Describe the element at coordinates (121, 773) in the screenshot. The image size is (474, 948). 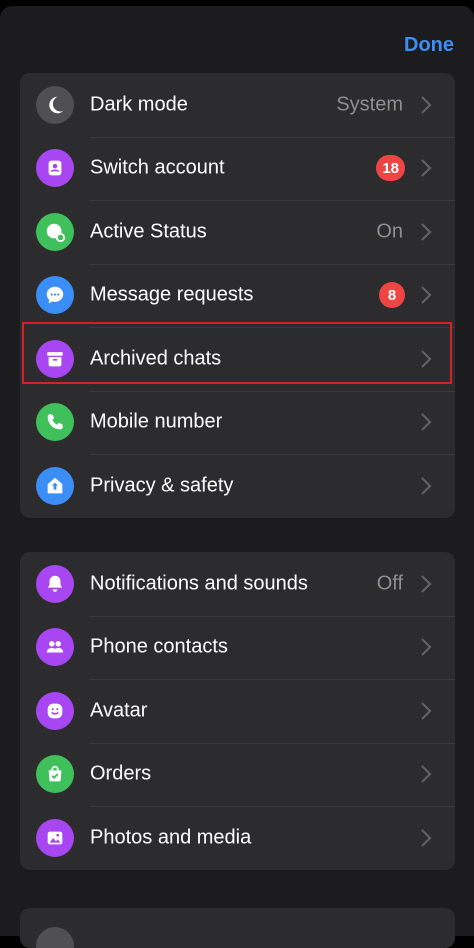
I see `row-label: Orders` at that location.